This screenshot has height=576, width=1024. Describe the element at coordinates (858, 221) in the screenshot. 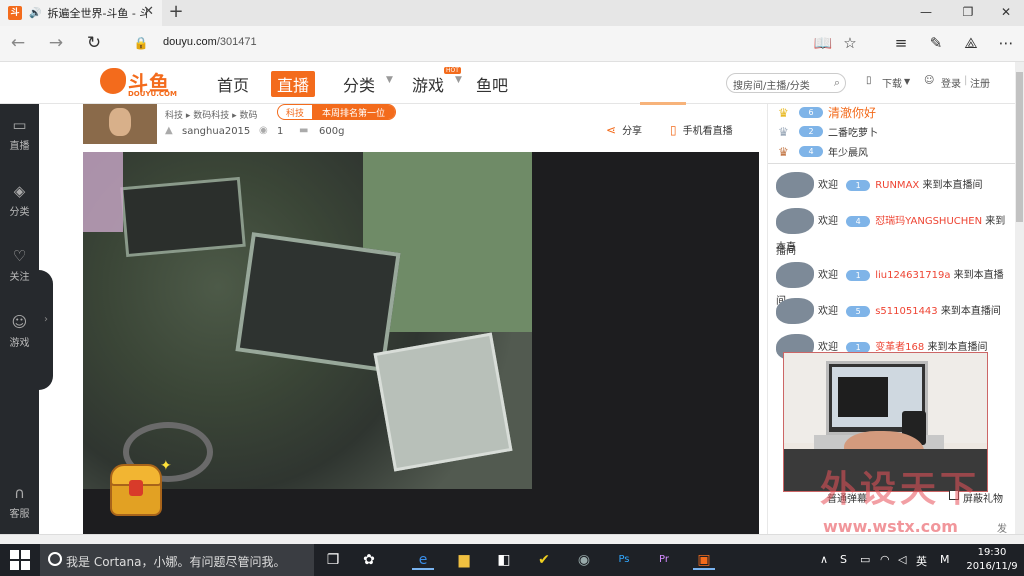

I see `user-badge: 4` at that location.